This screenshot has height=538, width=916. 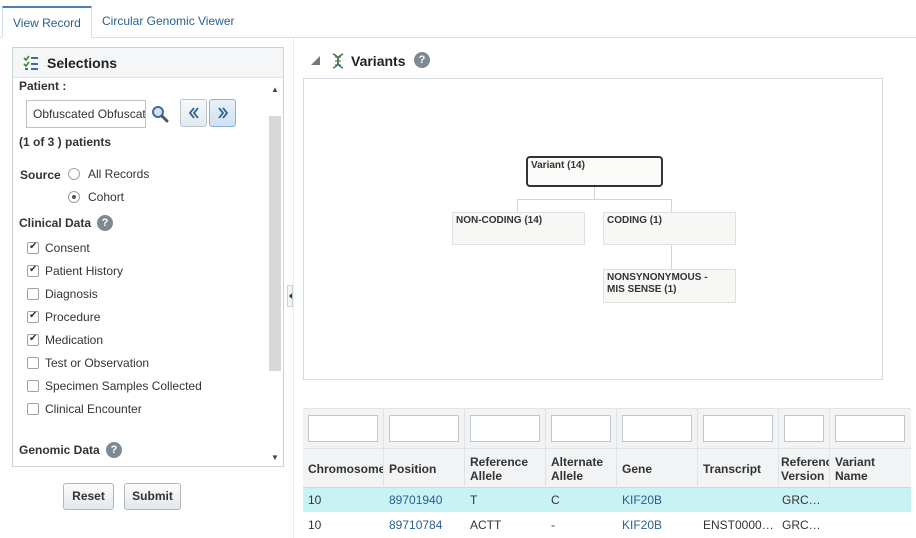 What do you see at coordinates (505, 468) in the screenshot?
I see `column-header-reference-allele: Reference Allele` at bounding box center [505, 468].